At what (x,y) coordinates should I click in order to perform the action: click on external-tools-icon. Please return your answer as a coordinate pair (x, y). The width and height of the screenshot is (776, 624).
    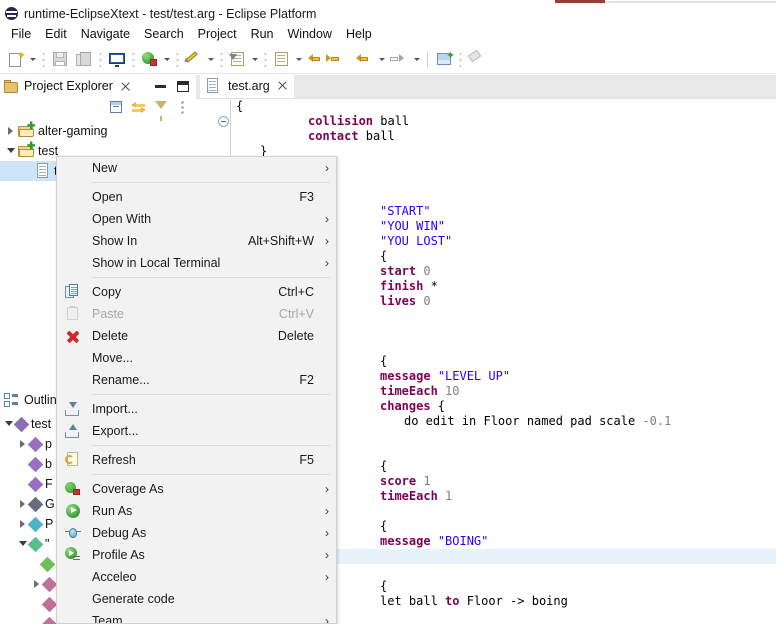
    Looking at the image, I should click on (238, 59).